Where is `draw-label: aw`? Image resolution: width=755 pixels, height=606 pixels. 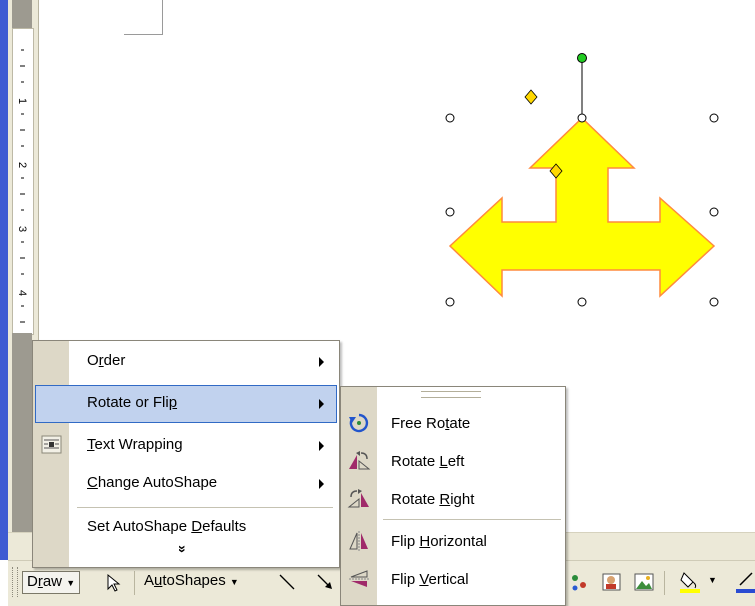
draw-label: aw is located at coordinates (52, 581).